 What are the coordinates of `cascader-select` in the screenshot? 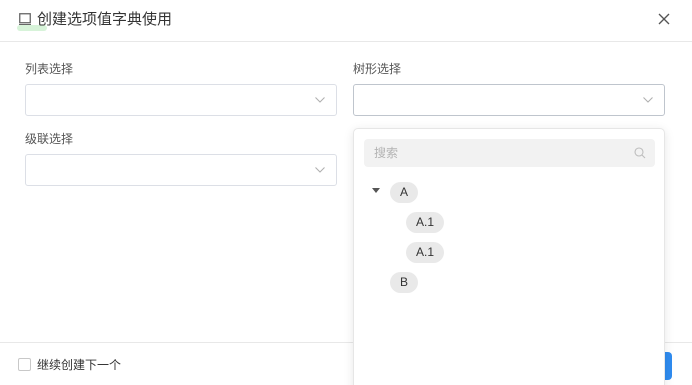 It's located at (181, 170).